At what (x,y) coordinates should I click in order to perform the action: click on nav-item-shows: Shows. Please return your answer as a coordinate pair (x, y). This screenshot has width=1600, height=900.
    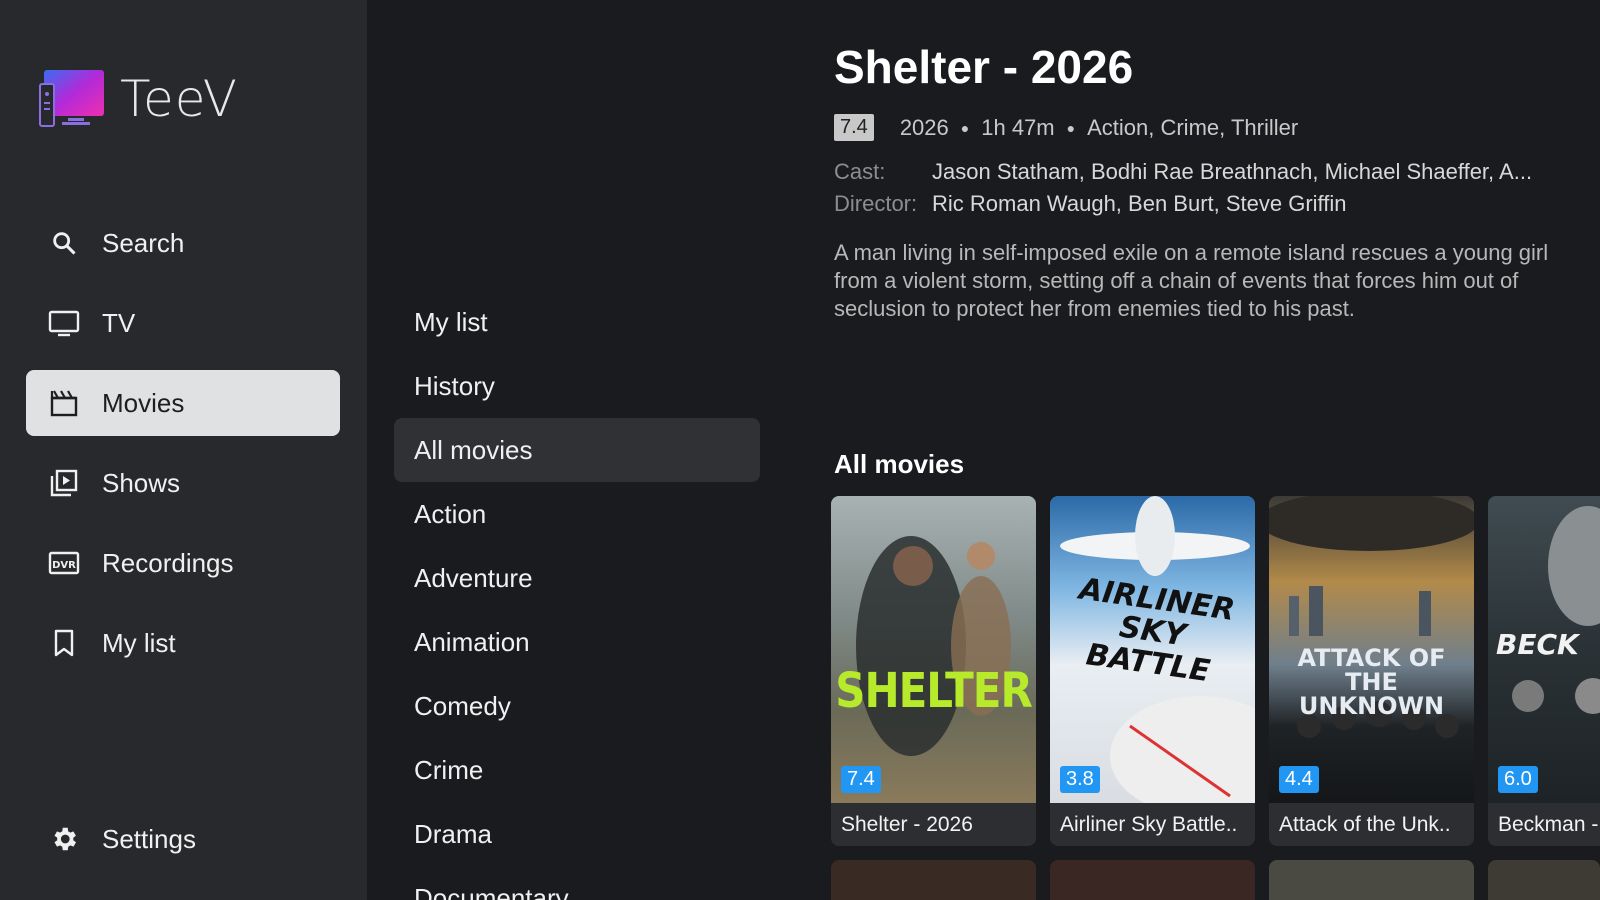
    Looking at the image, I should click on (183, 483).